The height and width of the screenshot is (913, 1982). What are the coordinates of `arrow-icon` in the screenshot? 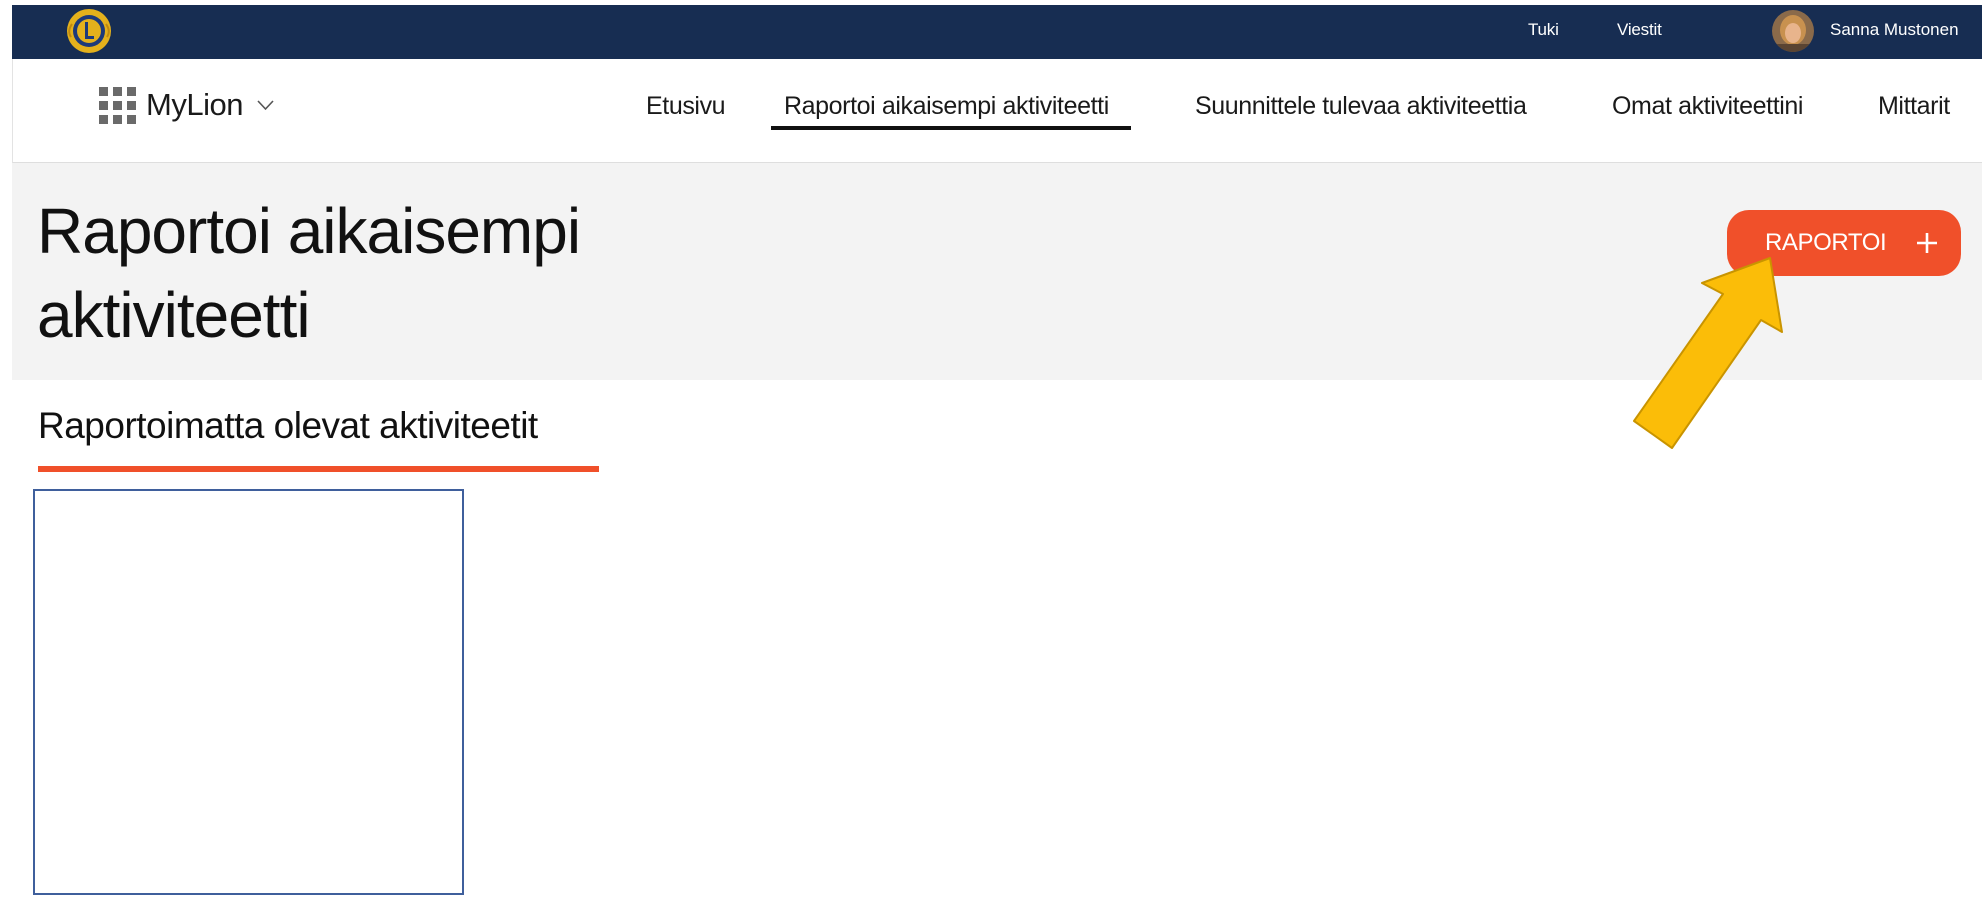 It's located at (1708, 353).